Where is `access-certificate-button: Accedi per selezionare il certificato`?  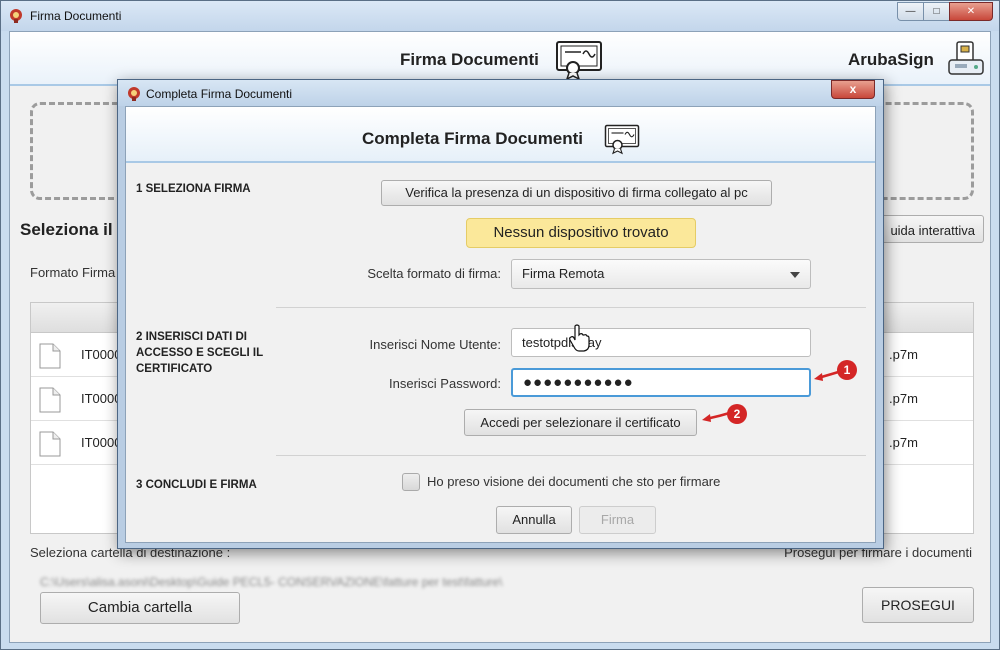
access-certificate-button: Accedi per selezionare il certificato is located at coordinates (580, 422).